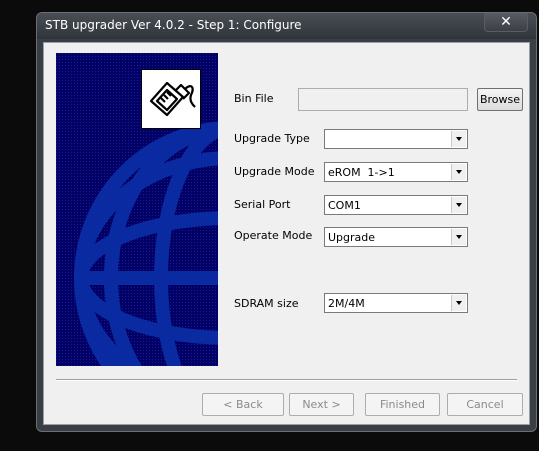 This screenshot has height=451, width=539. What do you see at coordinates (286, 380) in the screenshot?
I see `button-divider` at bounding box center [286, 380].